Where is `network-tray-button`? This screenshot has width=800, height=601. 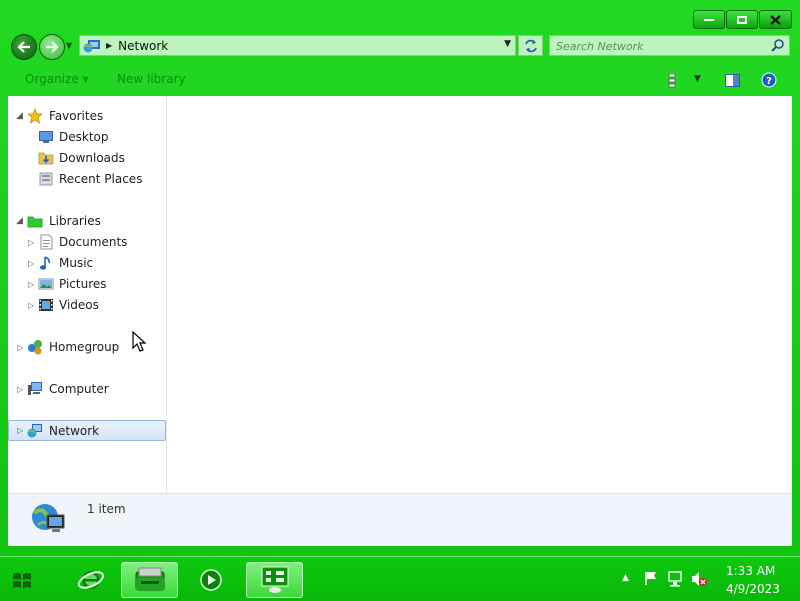 network-tray-button is located at coordinates (676, 580).